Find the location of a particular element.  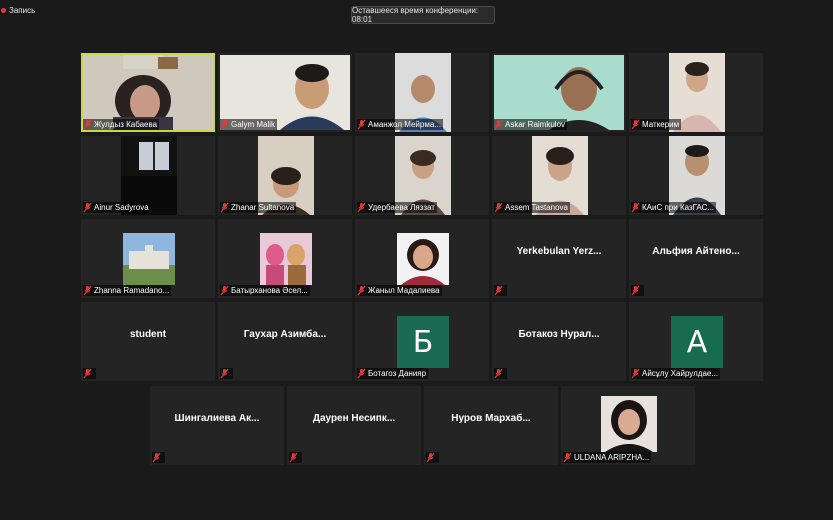

recording-indicator: Запись is located at coordinates (17, 10).